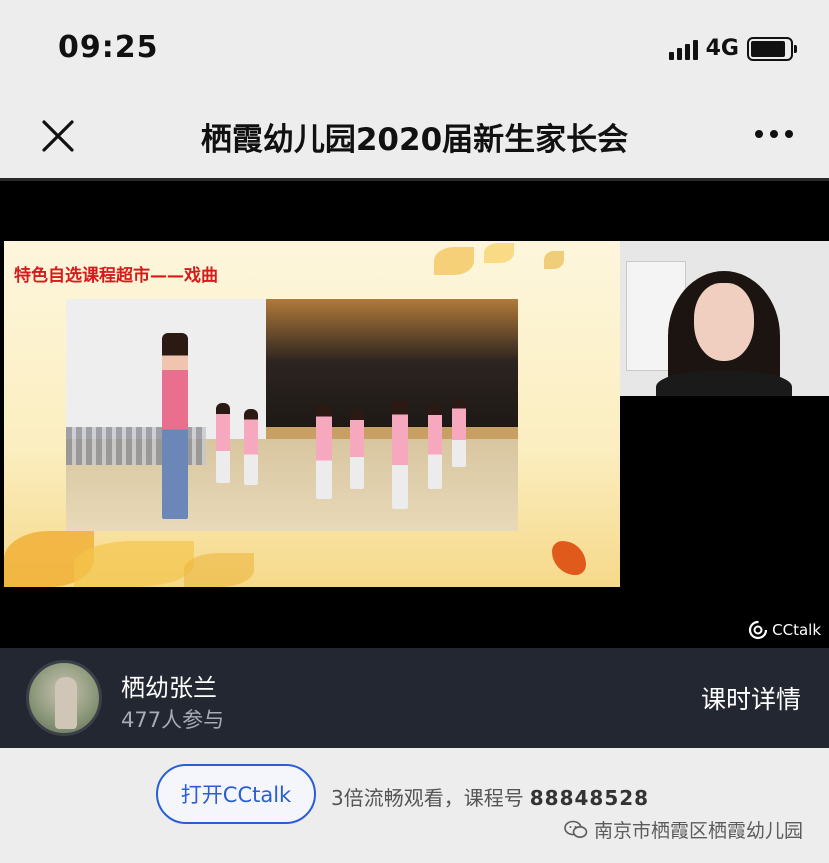 This screenshot has height=863, width=829. I want to click on host-bar: 栖幼张兰 477人参与 课时详情, so click(414, 698).